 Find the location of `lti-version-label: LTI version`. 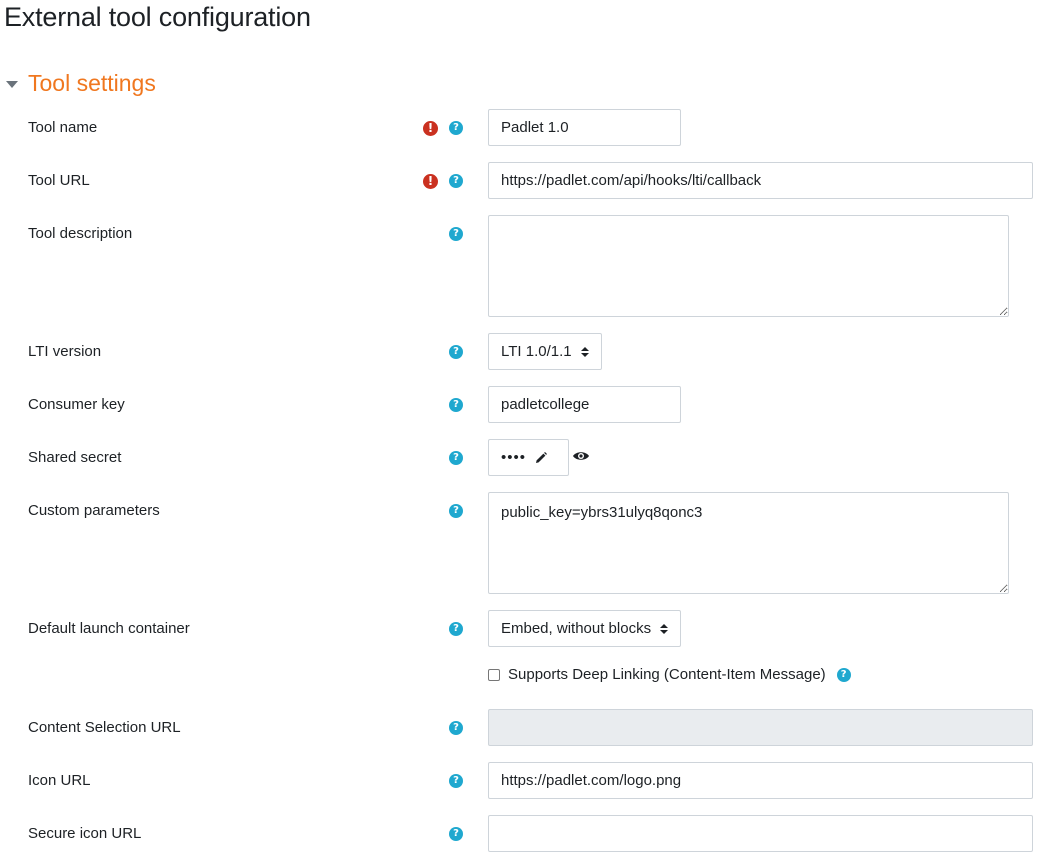

lti-version-label: LTI version is located at coordinates (65, 351).